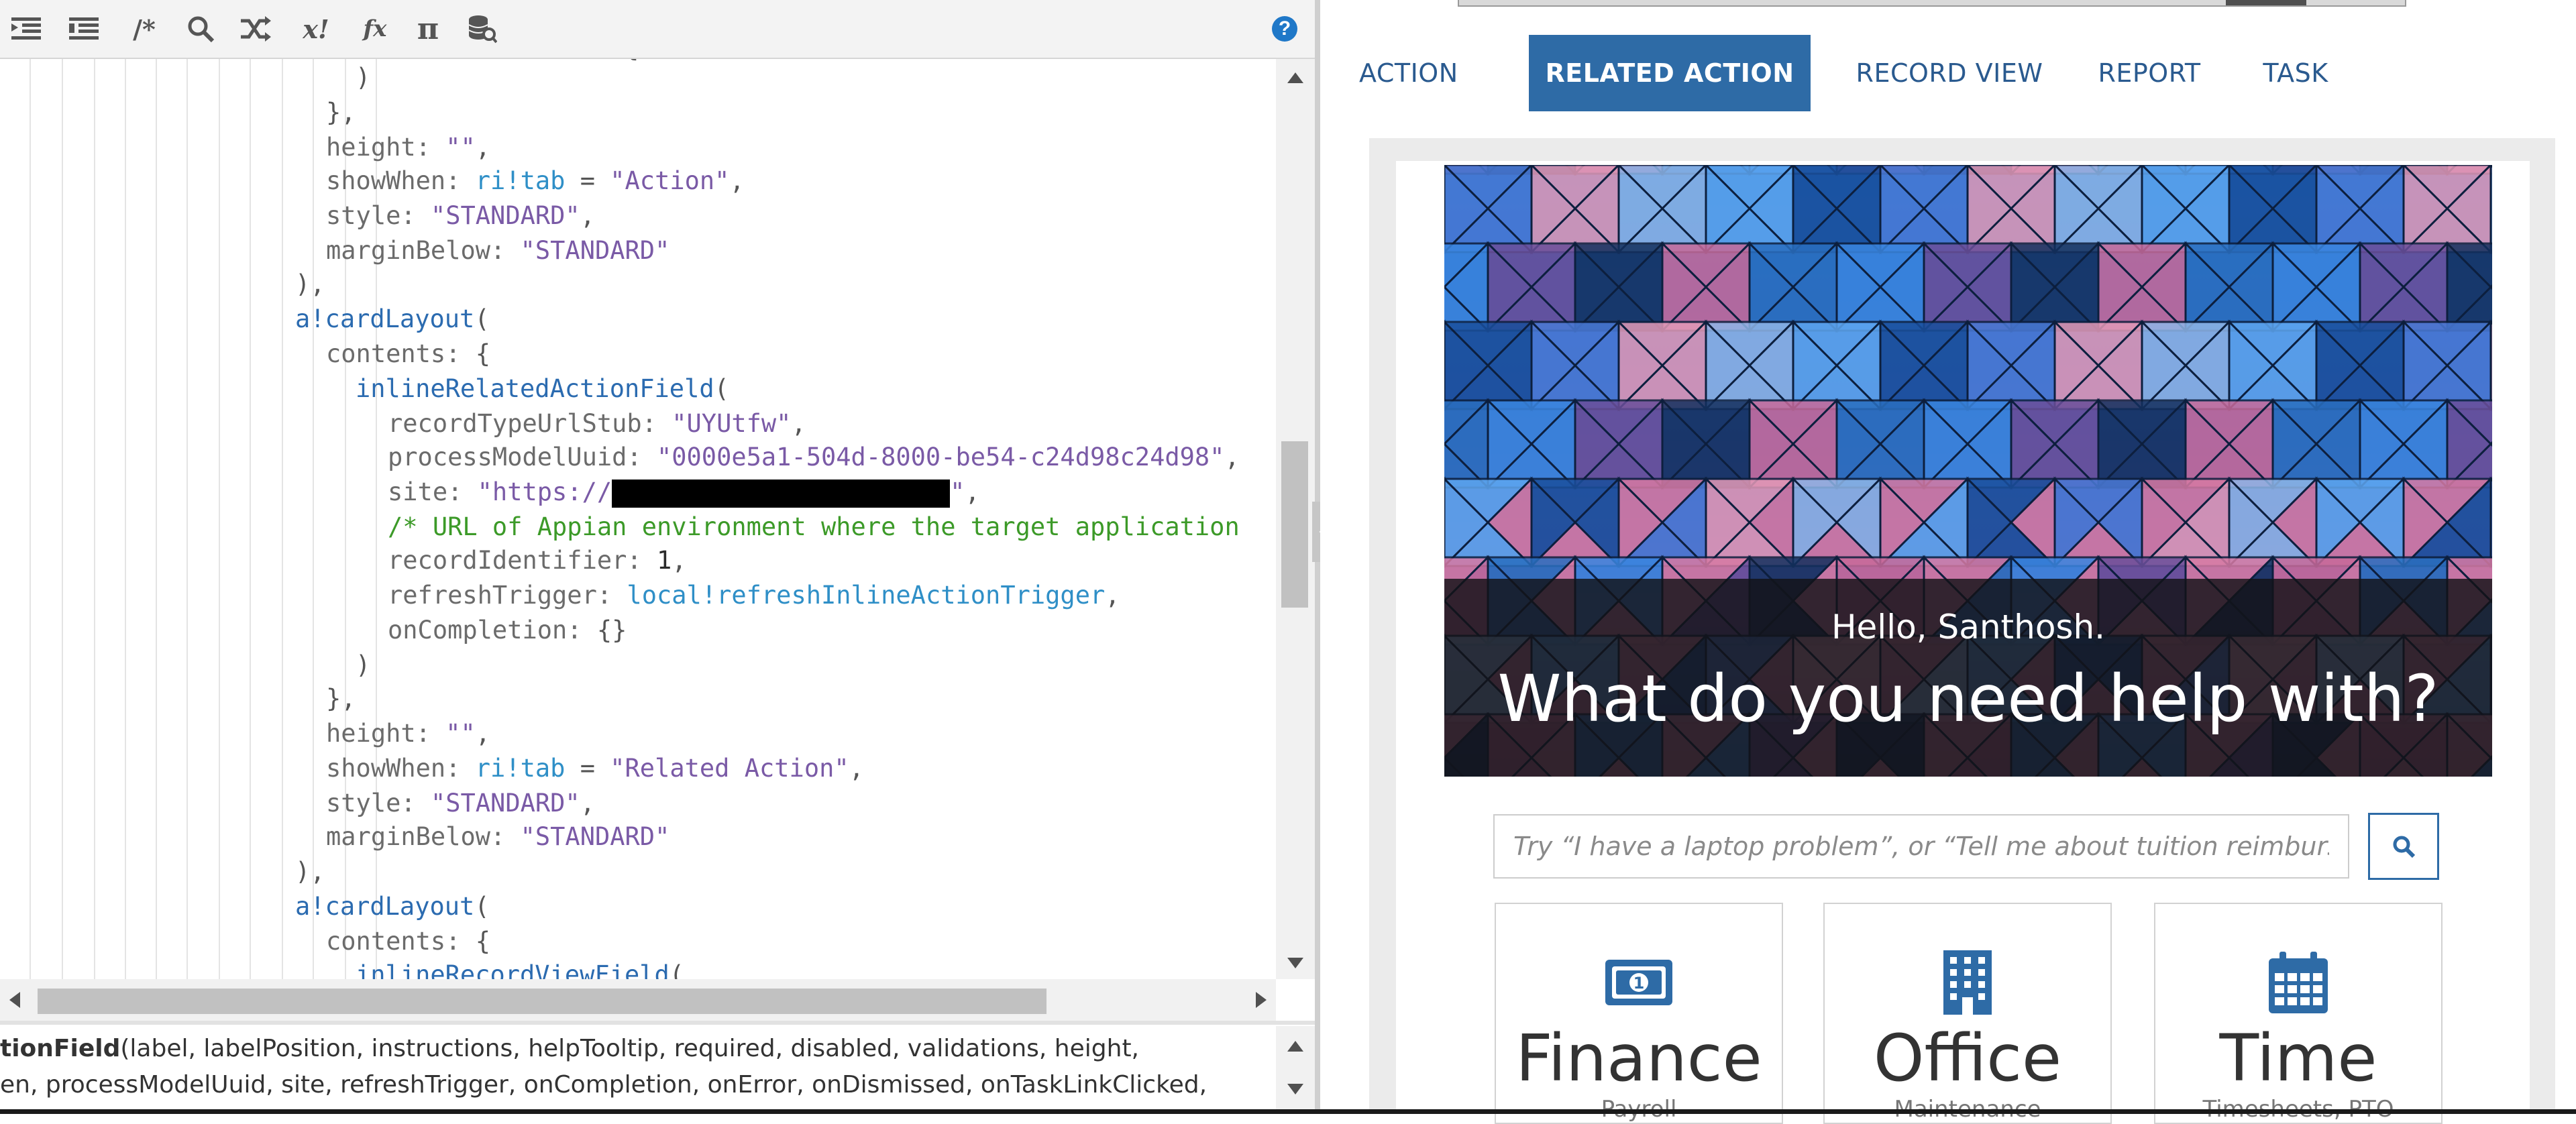  Describe the element at coordinates (657, 30) in the screenshot. I see `editor-toolbar: /* x! fx π ?` at that location.